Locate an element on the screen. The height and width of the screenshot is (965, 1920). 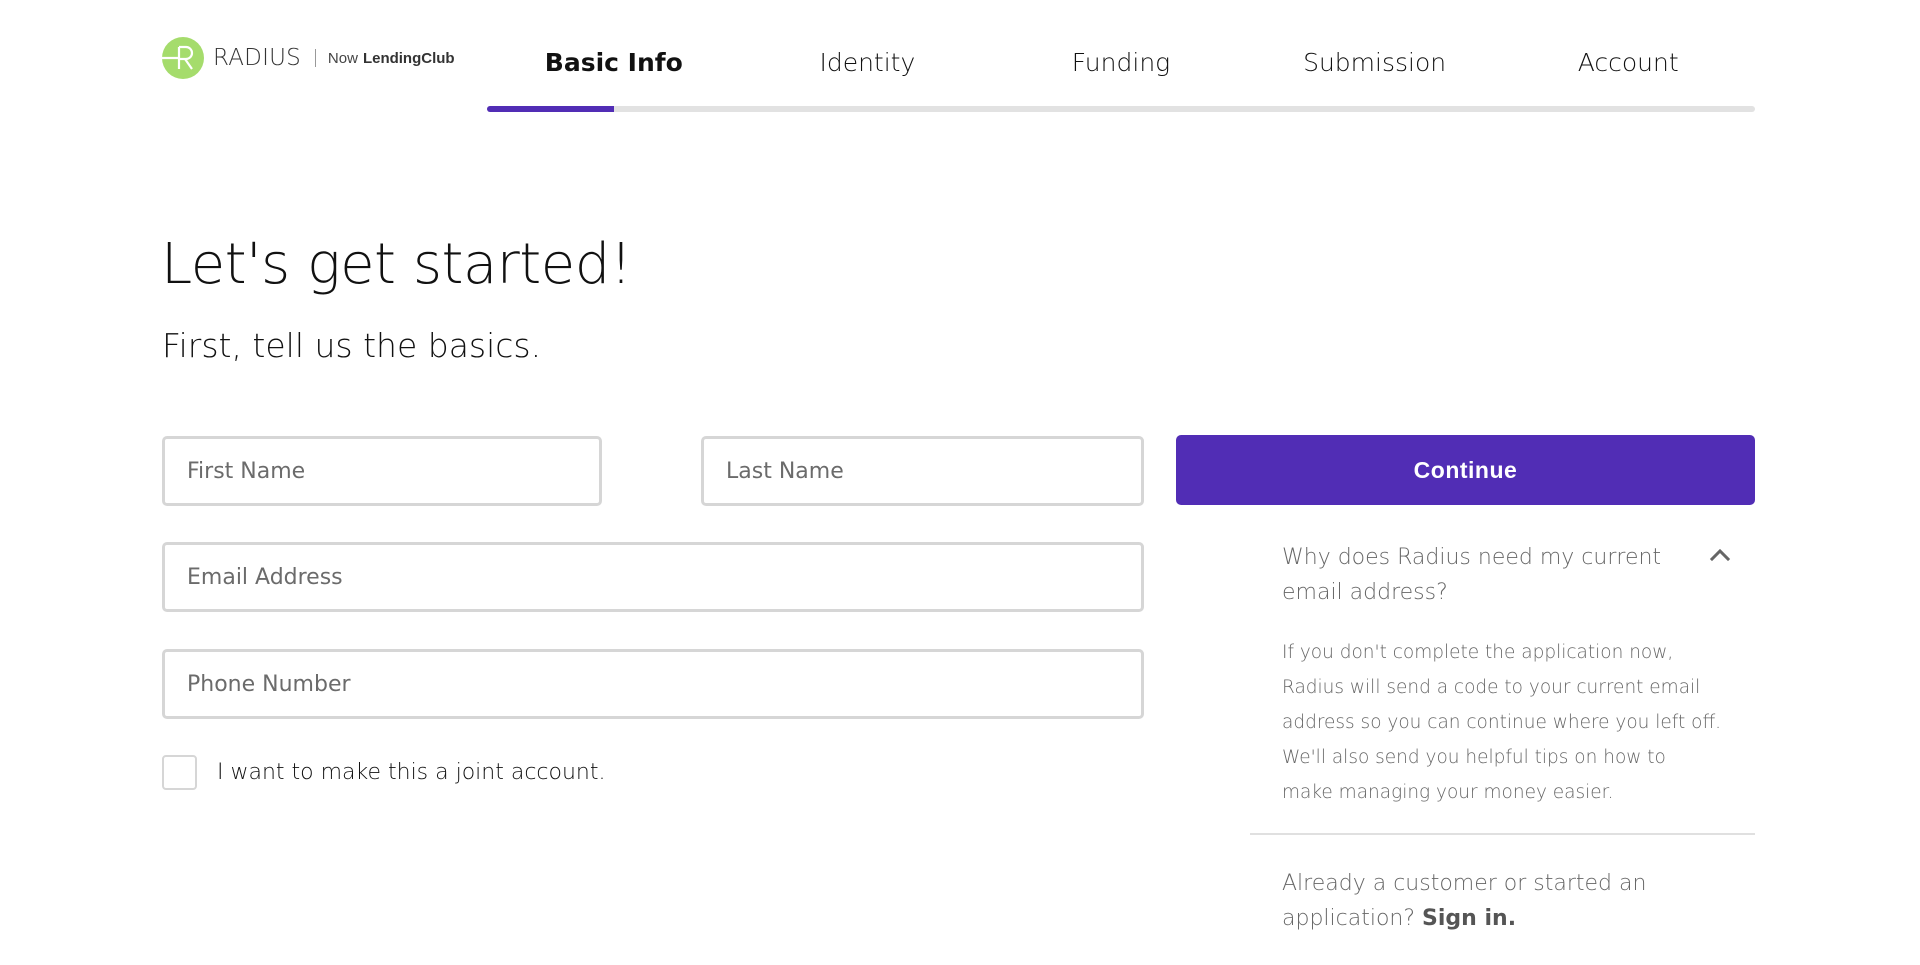
joint-account-label: I want to make this a joint account. is located at coordinates (411, 772).